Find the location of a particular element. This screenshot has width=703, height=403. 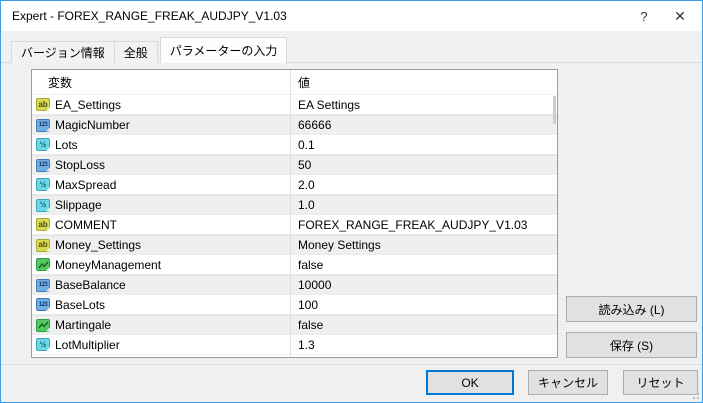

vertical-scrollbar-thumb is located at coordinates (554, 110).